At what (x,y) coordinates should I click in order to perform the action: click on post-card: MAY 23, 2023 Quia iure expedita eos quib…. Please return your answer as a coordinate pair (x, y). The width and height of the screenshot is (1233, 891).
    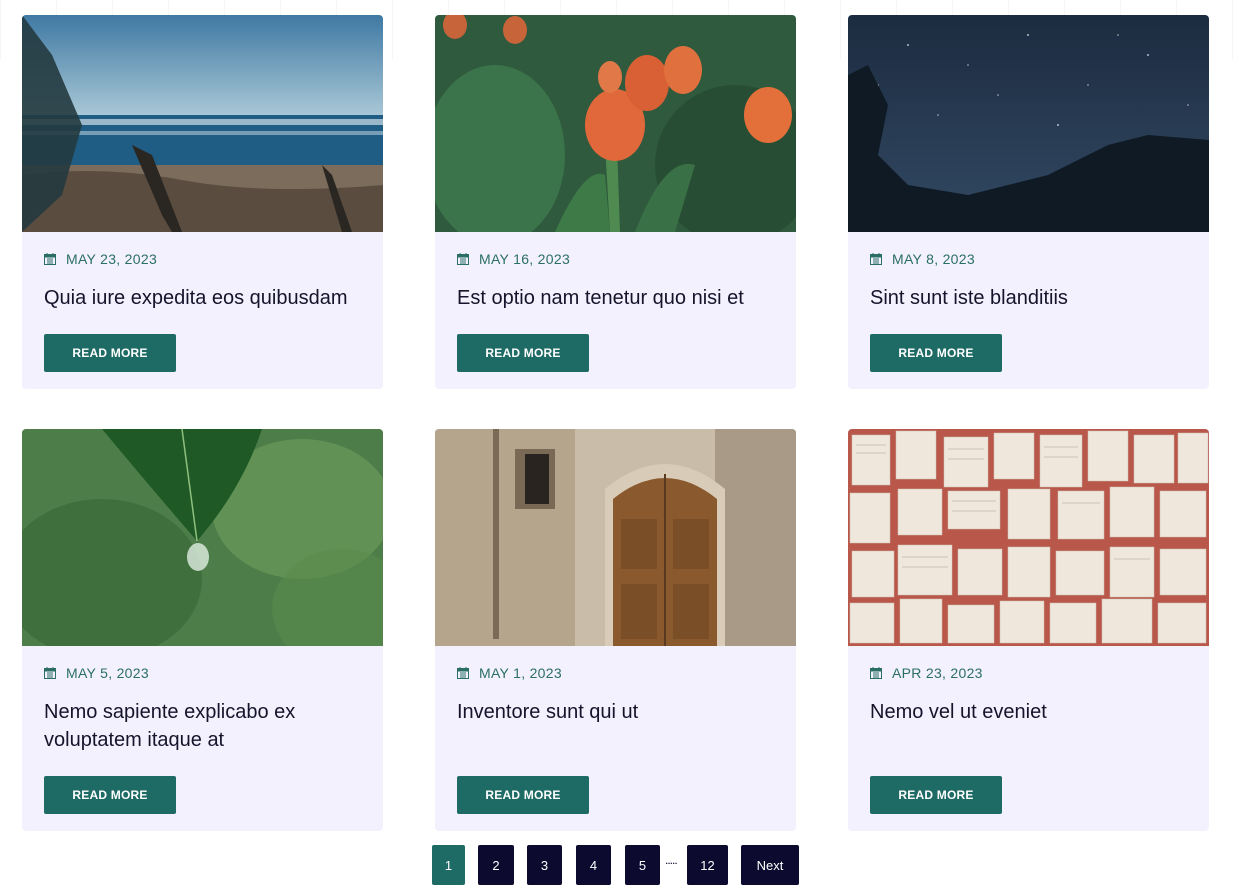
    Looking at the image, I should click on (202, 202).